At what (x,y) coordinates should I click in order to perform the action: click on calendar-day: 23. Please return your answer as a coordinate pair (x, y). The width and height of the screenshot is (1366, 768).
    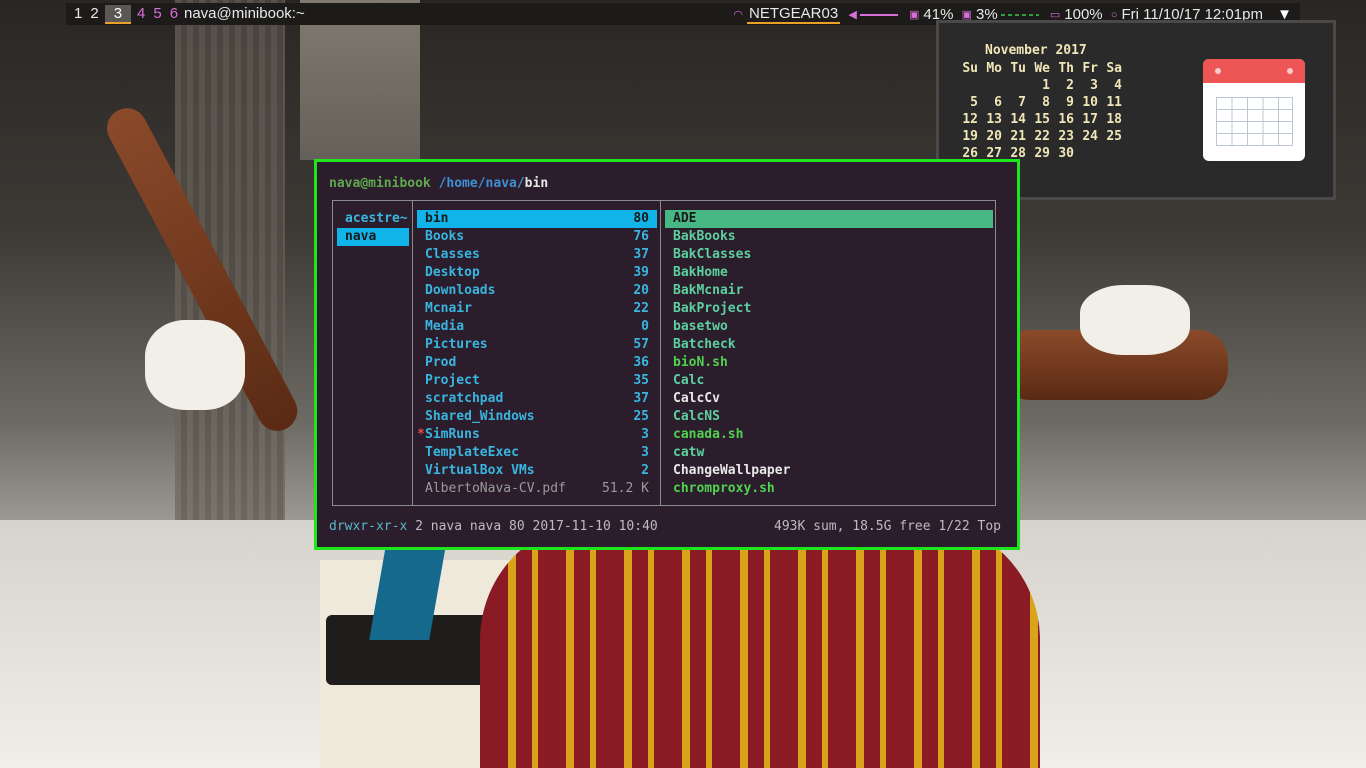
    Looking at the image, I should click on (1066, 136).